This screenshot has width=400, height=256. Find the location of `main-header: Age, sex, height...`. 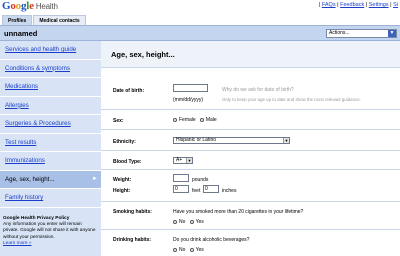

main-header: Age, sex, height... is located at coordinates (250, 54).